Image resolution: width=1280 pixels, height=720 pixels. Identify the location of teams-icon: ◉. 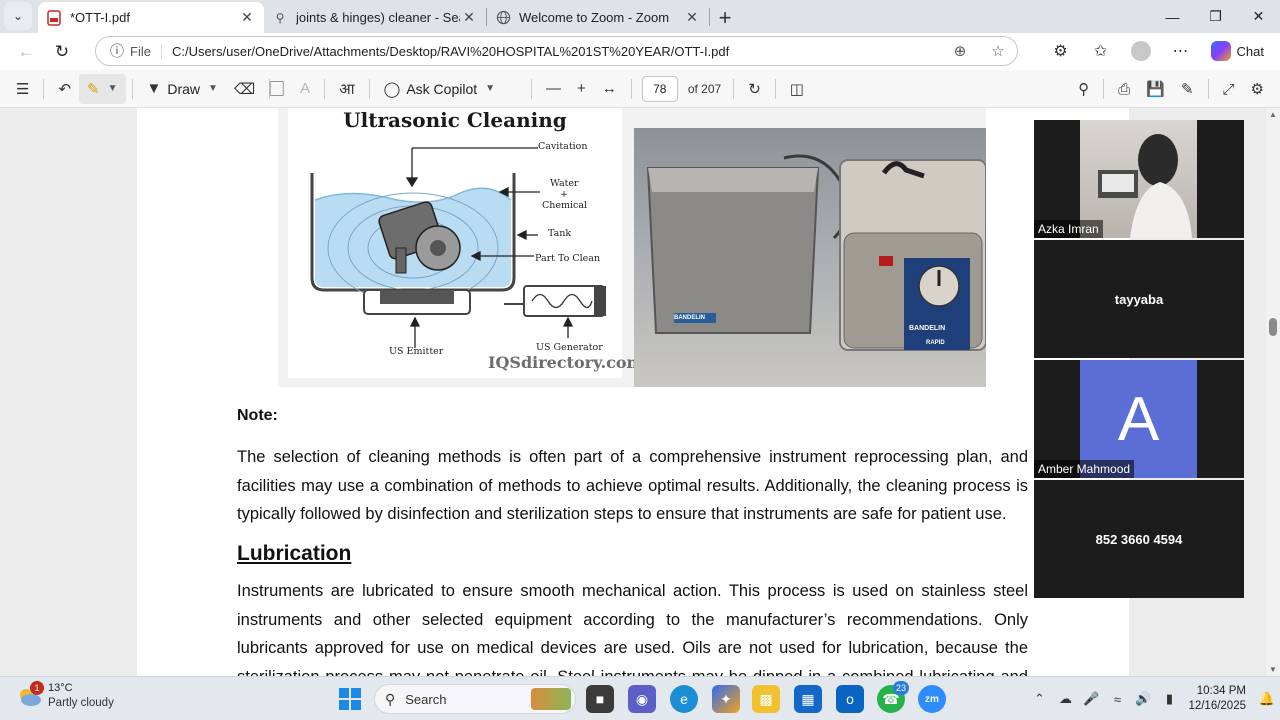
(642, 699).